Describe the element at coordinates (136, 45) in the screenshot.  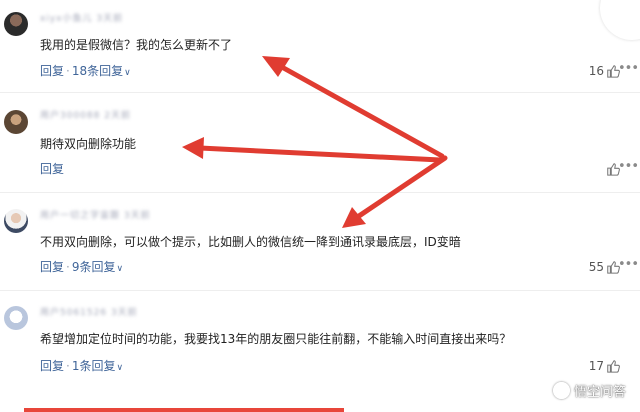
I see `comment-text: 我用的是假微信？我的怎么更新不了` at that location.